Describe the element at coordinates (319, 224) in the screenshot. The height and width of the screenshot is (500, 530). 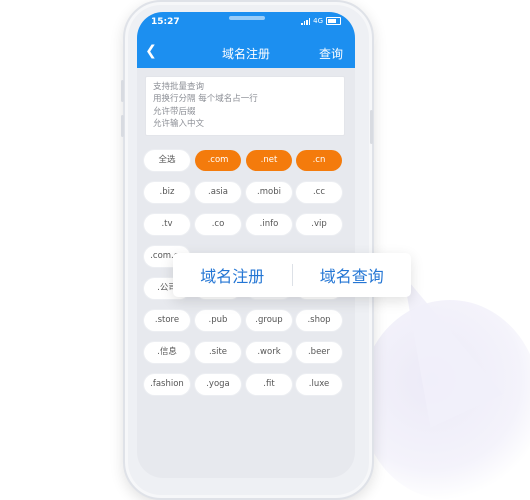
I see `suffix-chip: .vip` at that location.